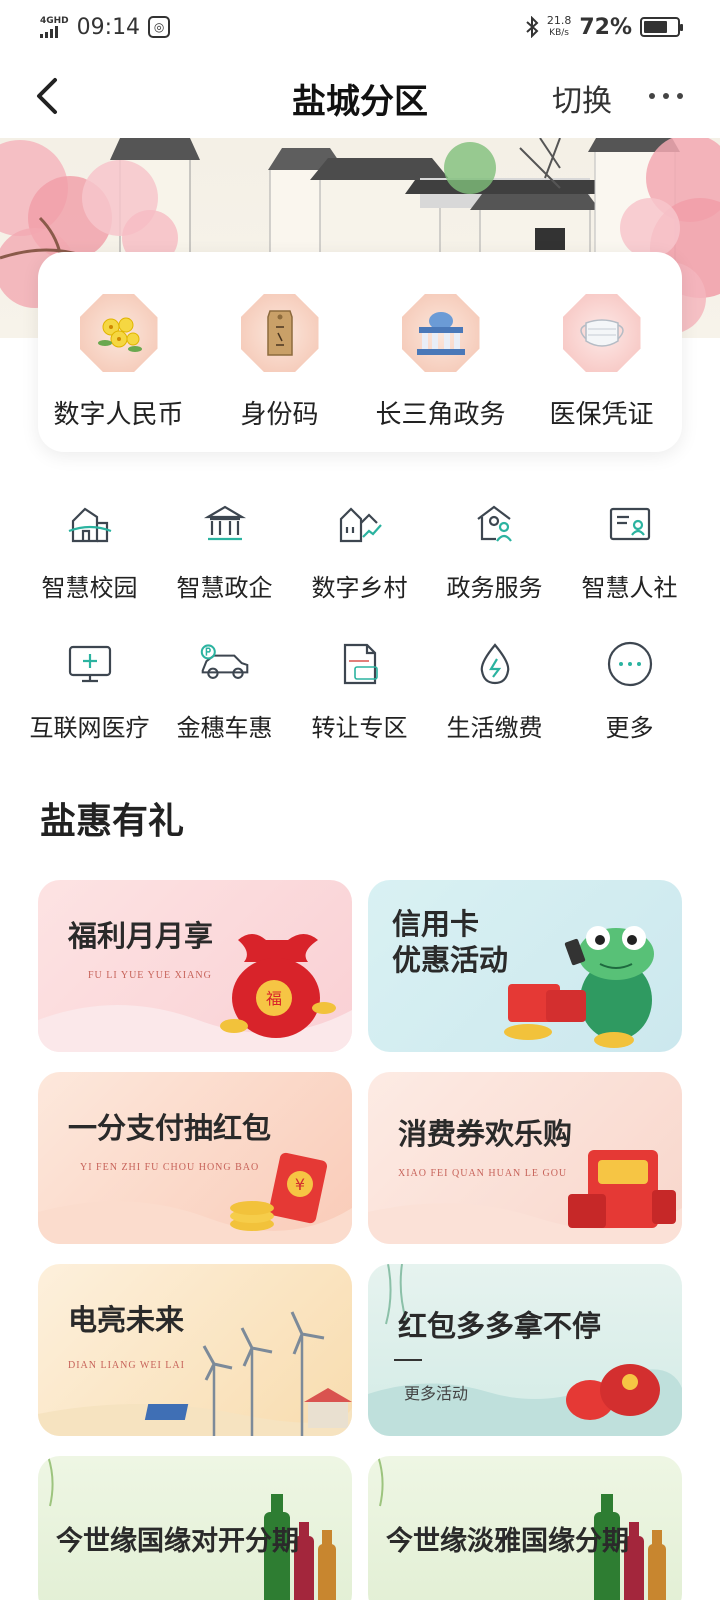  I want to click on service-smart-campus: 智慧校园, so click(89, 568).